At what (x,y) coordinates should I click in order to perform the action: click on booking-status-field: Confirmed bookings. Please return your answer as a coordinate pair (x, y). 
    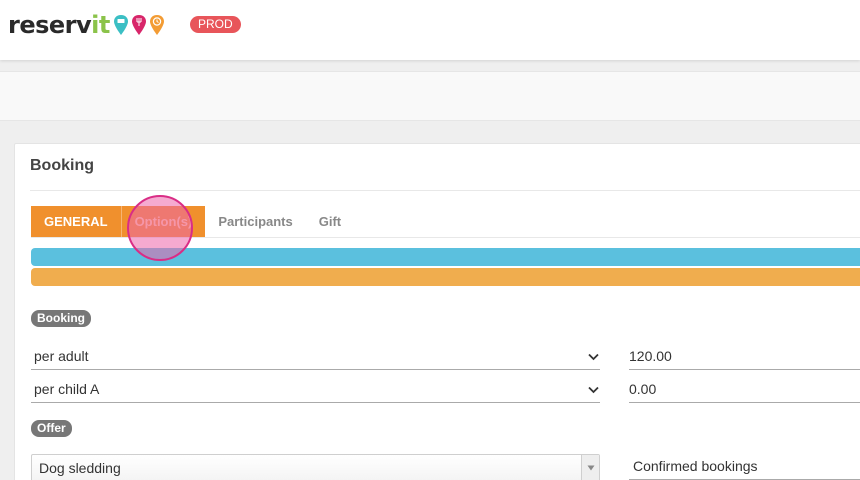
    Looking at the image, I should click on (744, 466).